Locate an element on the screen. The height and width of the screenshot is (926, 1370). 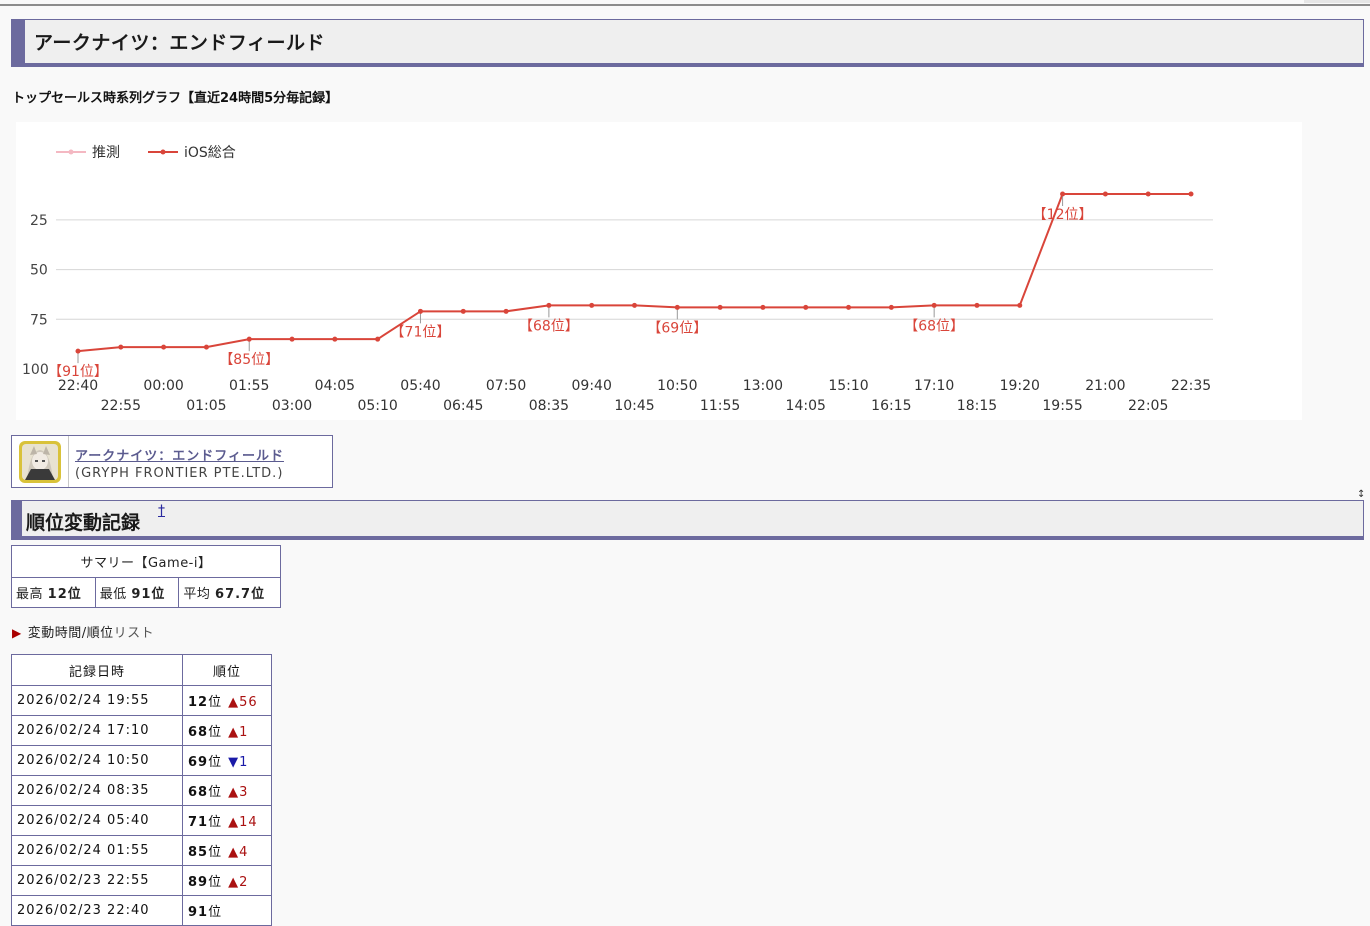
toggle-label-tail: リスト is located at coordinates (134, 633).